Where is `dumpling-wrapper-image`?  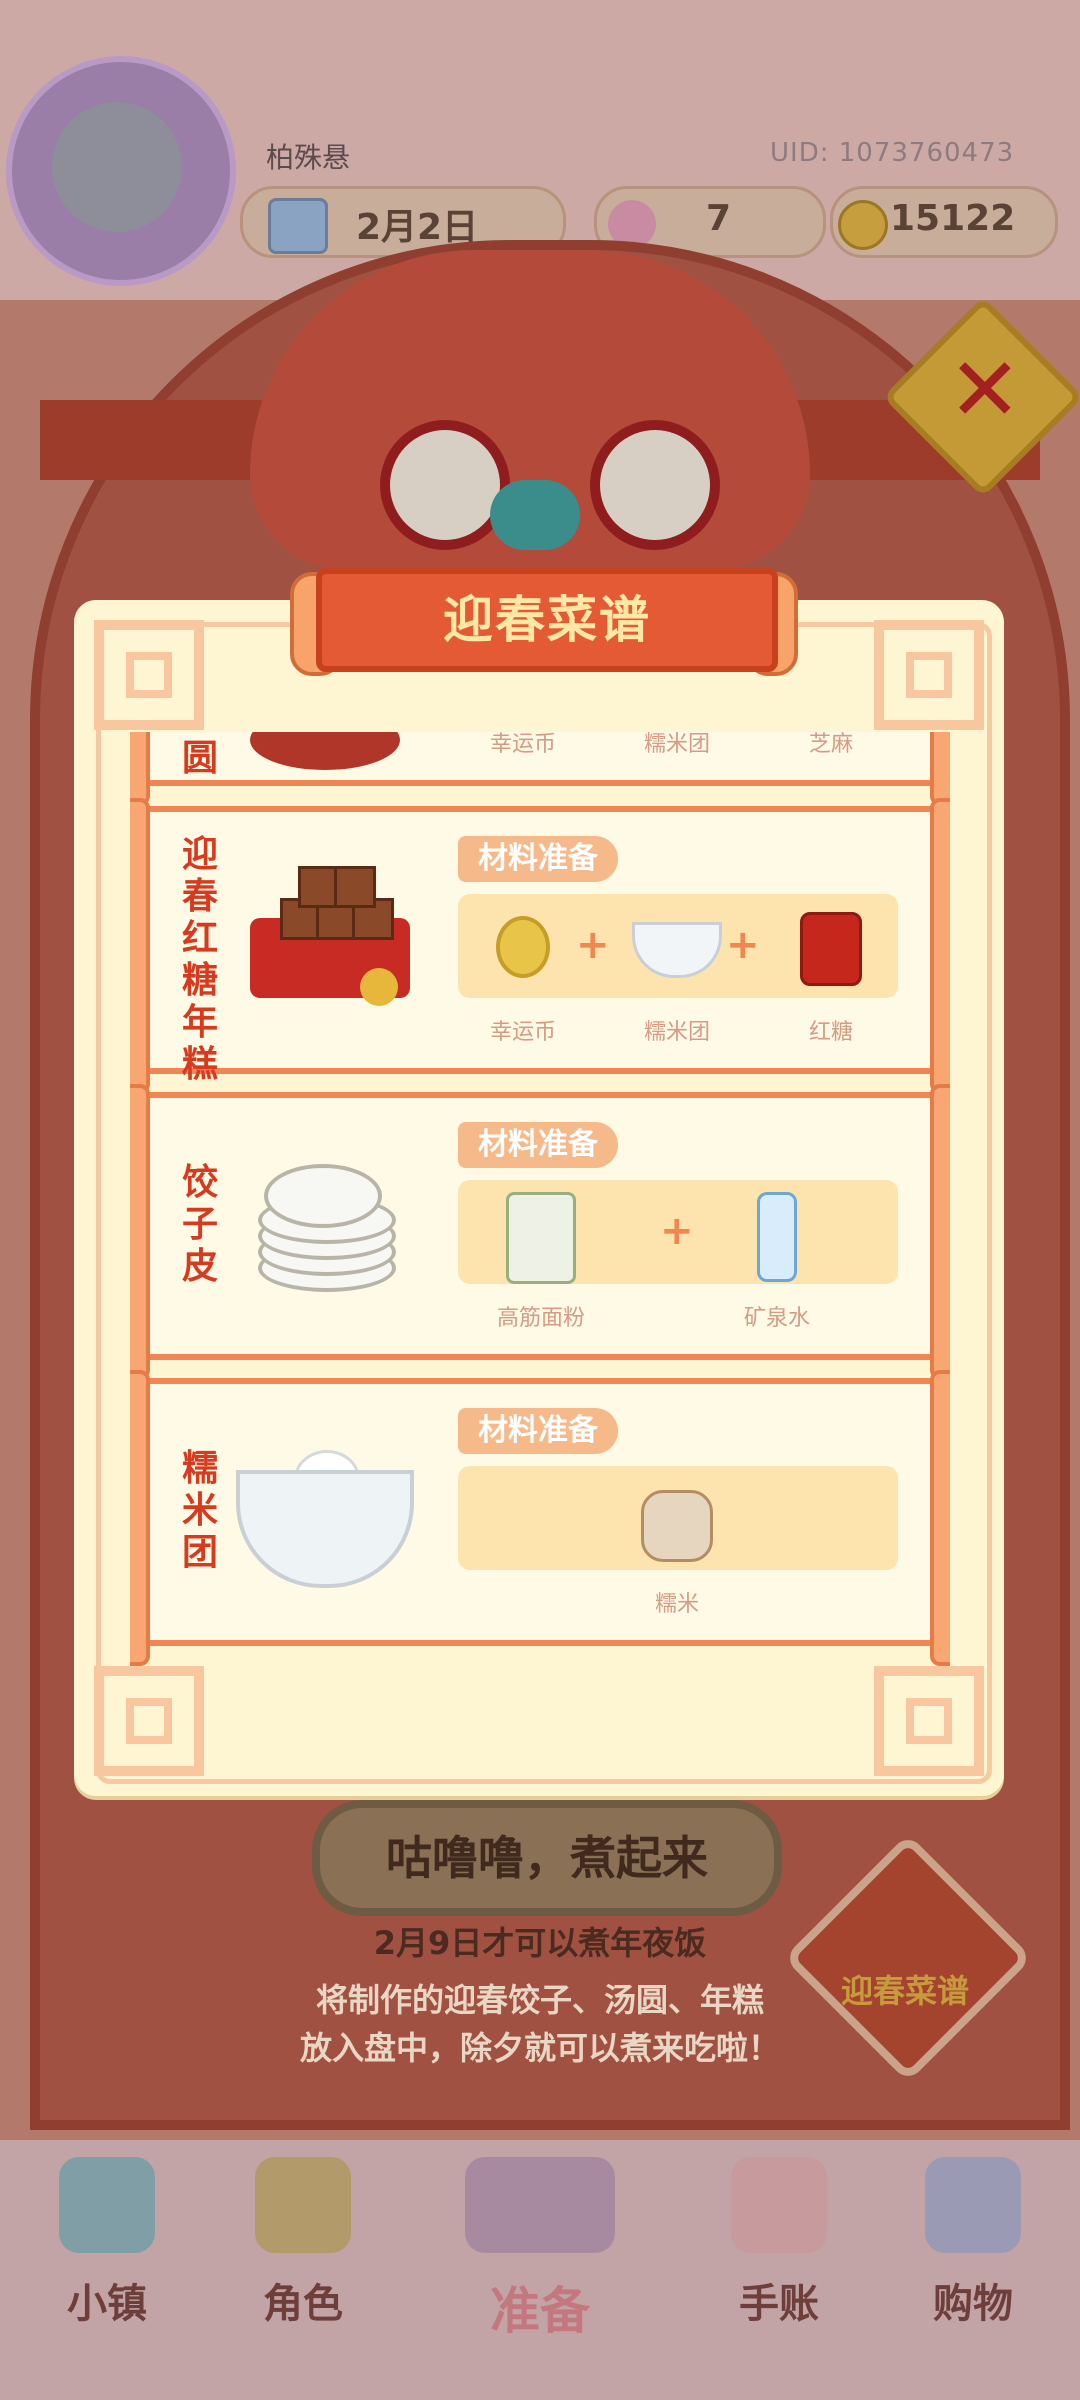
dumpling-wrapper-image is located at coordinates (325, 1219).